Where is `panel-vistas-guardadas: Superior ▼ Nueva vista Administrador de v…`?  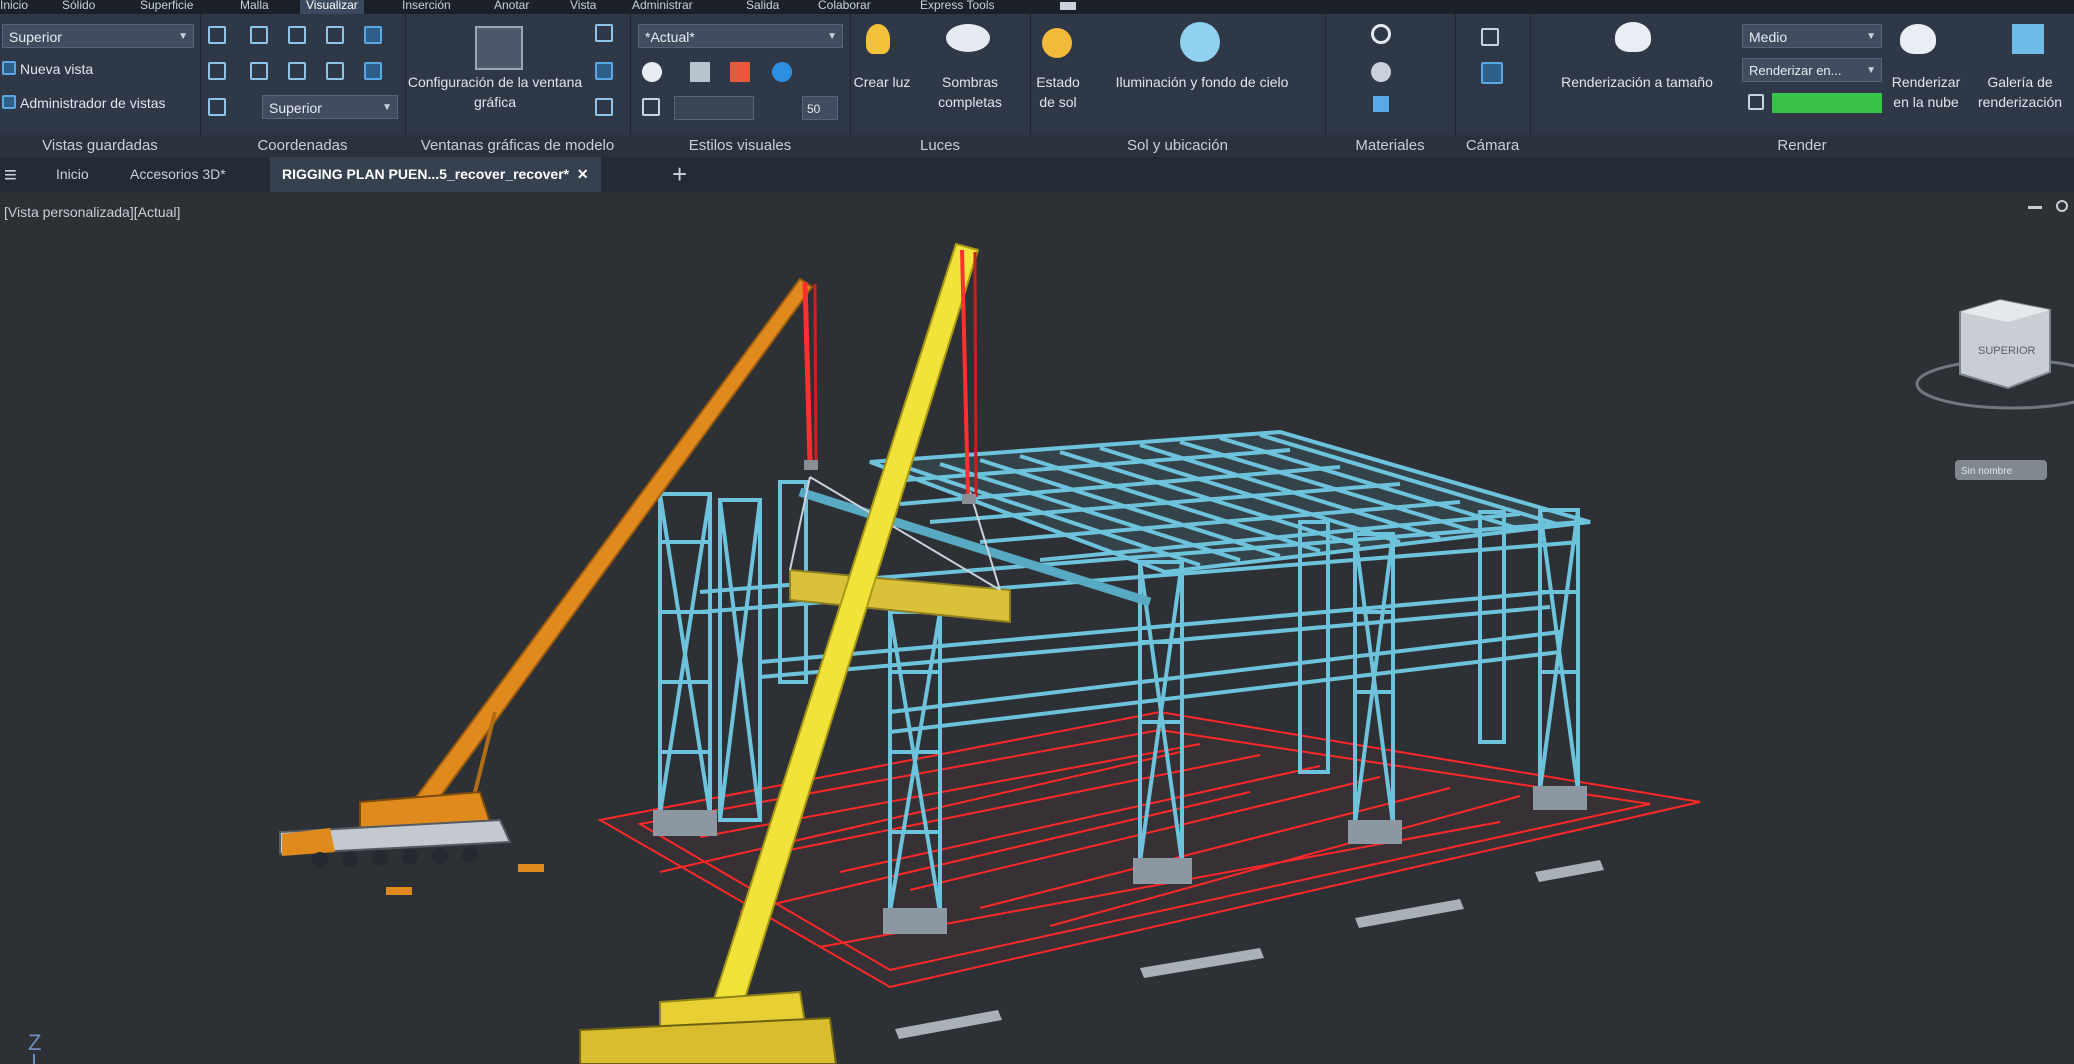
panel-vistas-guardadas: Superior ▼ Nueva vista Administrador de v… is located at coordinates (100, 85).